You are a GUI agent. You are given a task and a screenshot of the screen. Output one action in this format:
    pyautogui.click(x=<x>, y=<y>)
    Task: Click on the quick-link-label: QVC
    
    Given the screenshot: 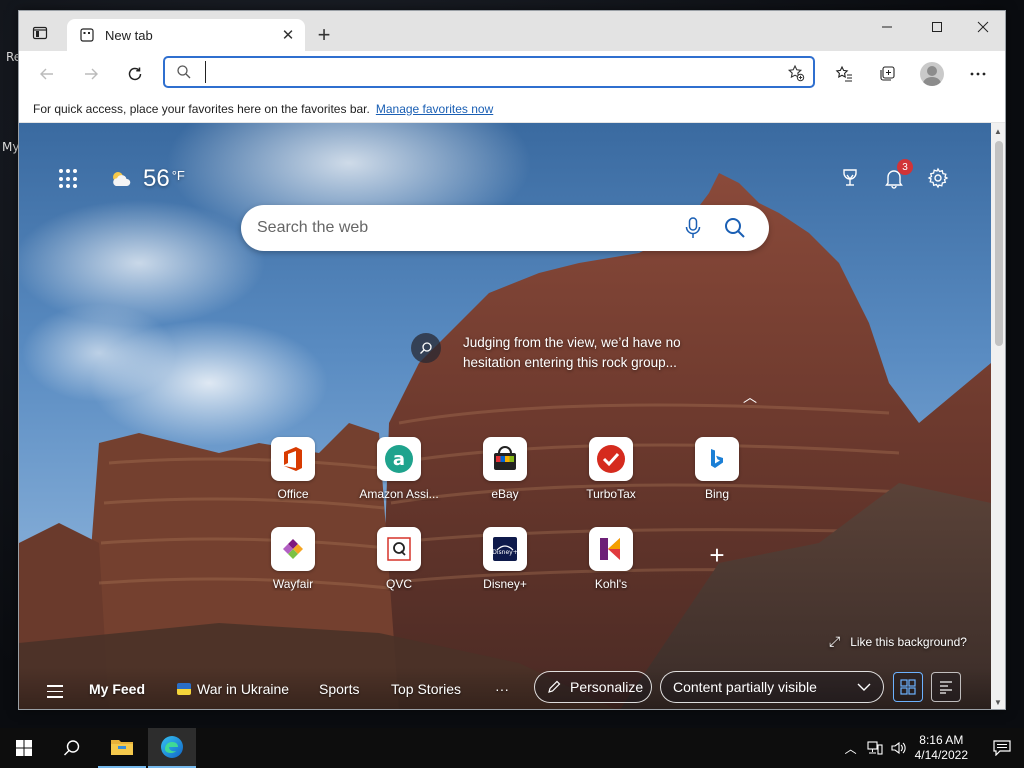 What is the action you would take?
    pyautogui.click(x=398, y=584)
    